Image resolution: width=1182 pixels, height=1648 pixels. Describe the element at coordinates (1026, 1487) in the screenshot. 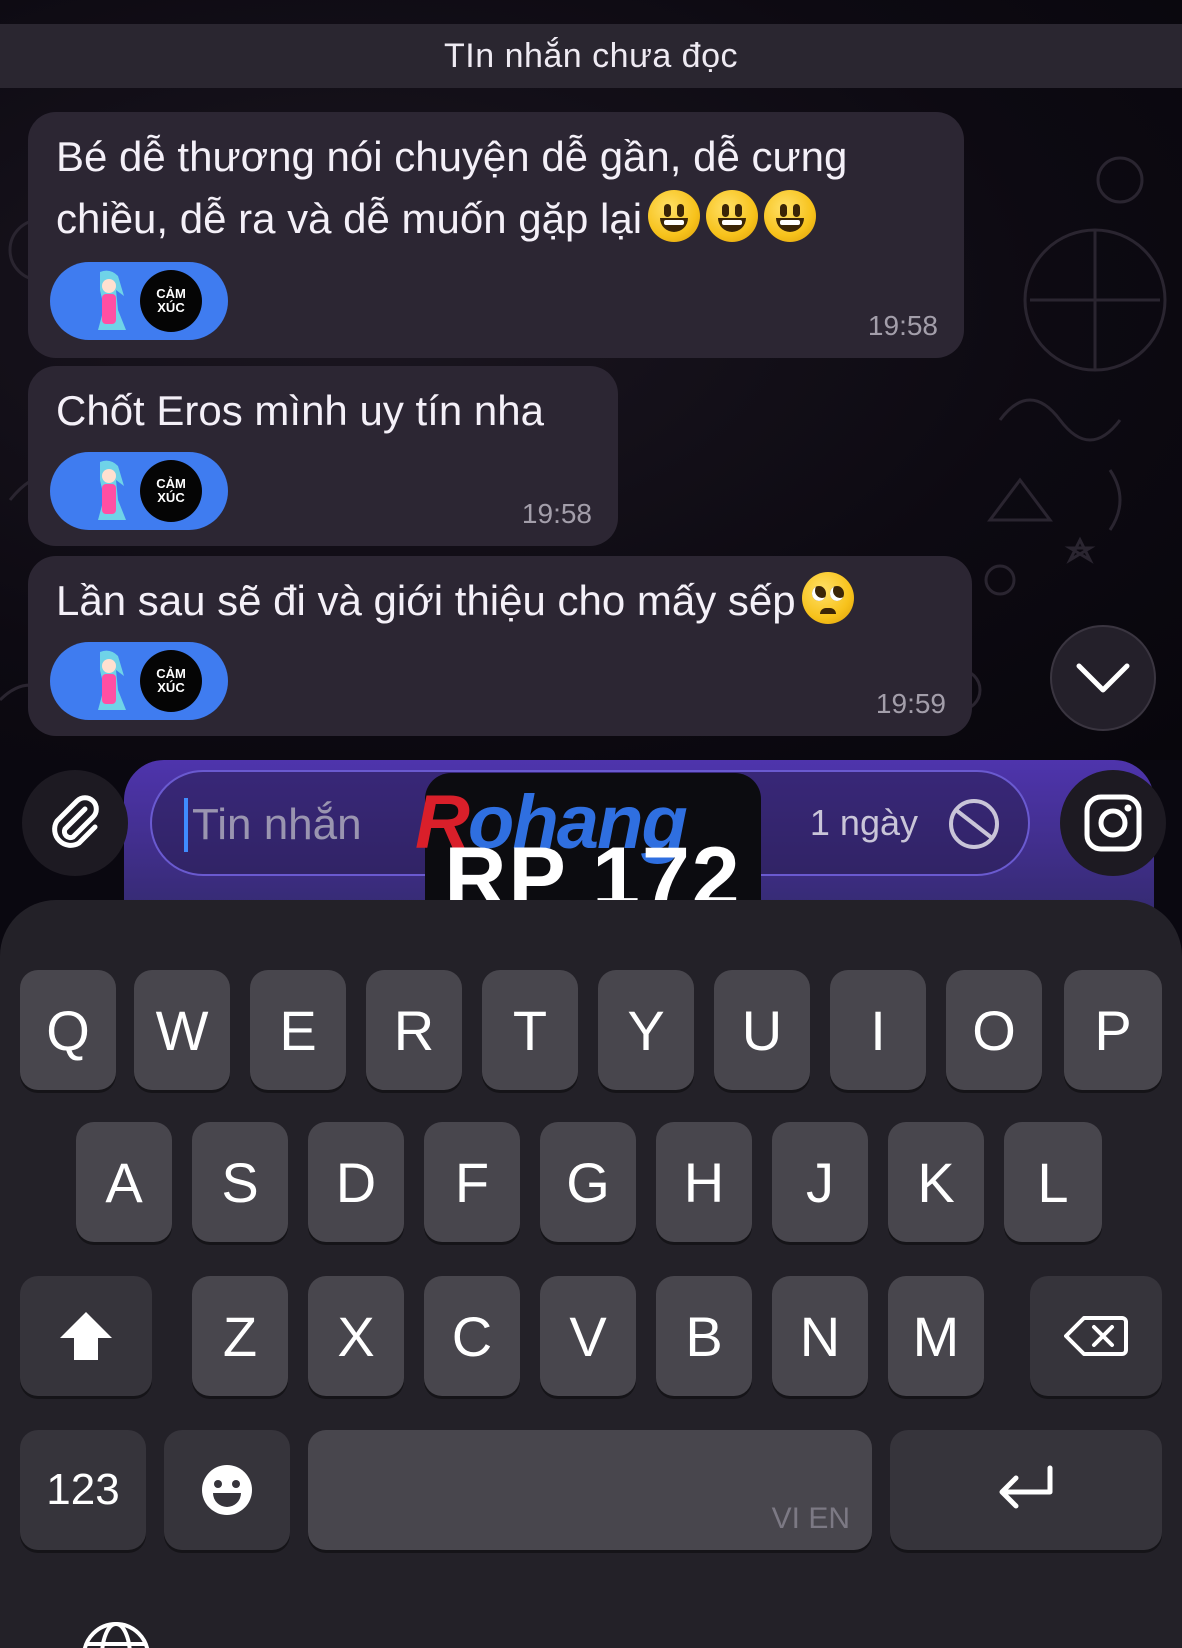

I see `return-arrow-icon` at that location.